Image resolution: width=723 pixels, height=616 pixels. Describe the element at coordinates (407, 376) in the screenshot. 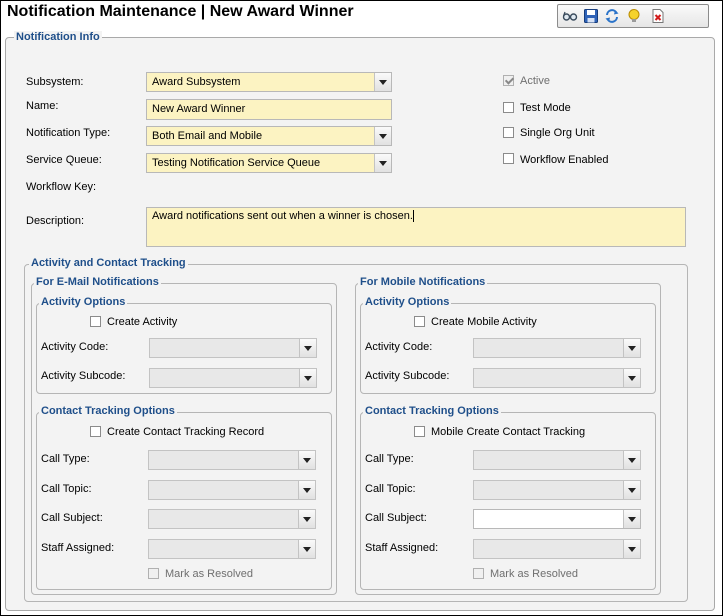

I see `mobile-activity-subcode-label: Activity Subcode:` at that location.